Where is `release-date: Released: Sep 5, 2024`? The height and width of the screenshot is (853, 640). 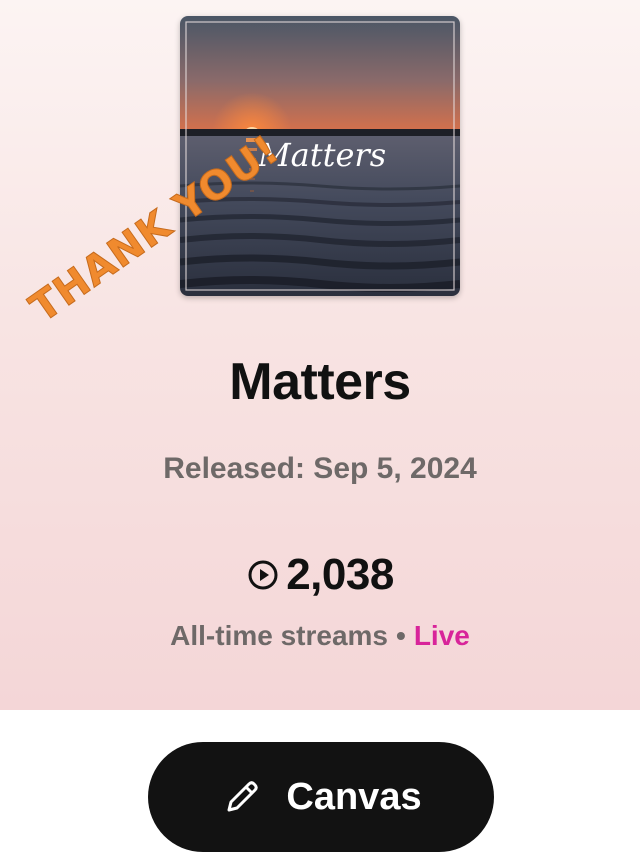
release-date: Released: Sep 5, 2024 is located at coordinates (320, 468).